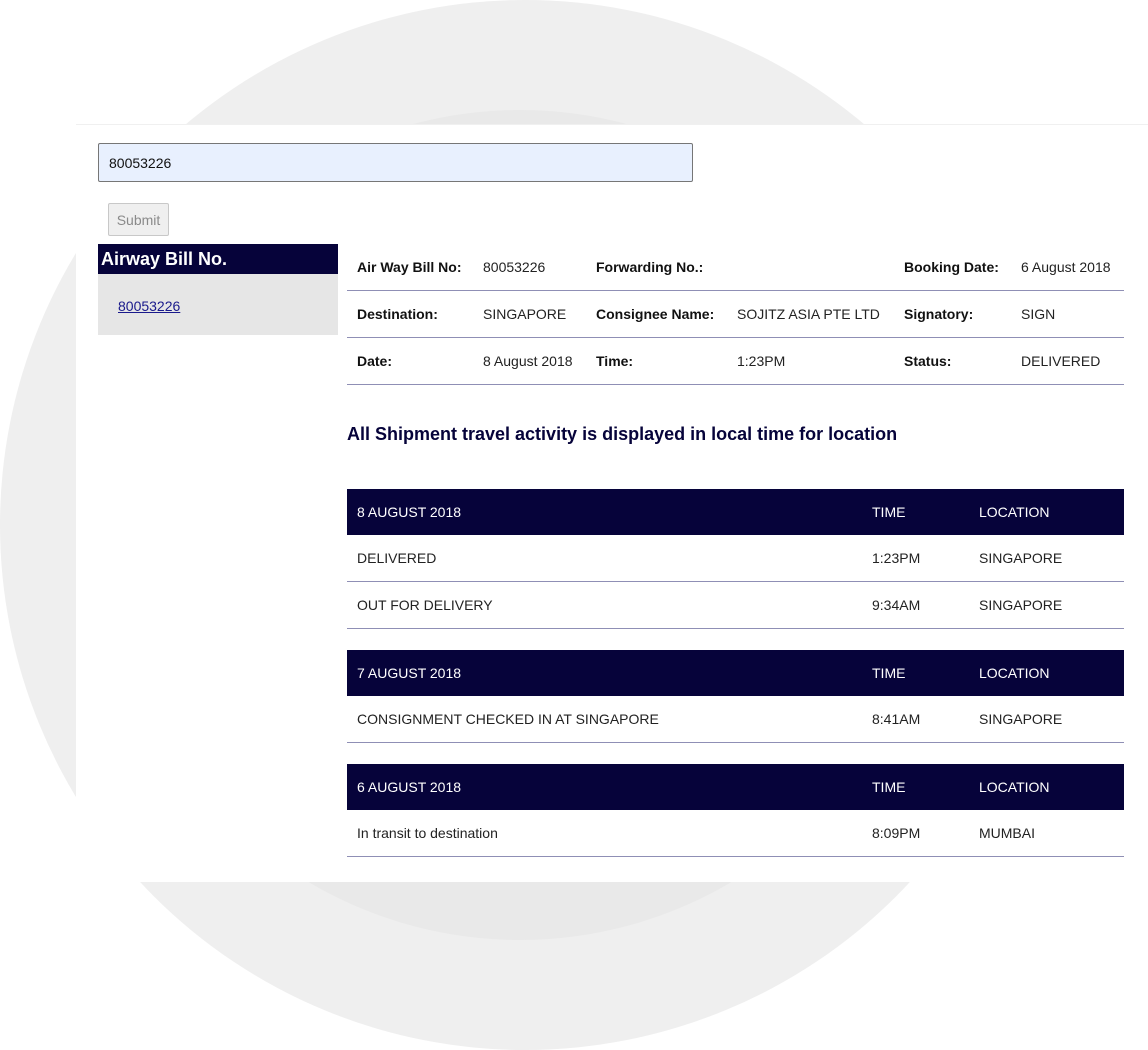  I want to click on activity-row: In transit to destination 8:09PM MUMBAI, so click(735, 833).